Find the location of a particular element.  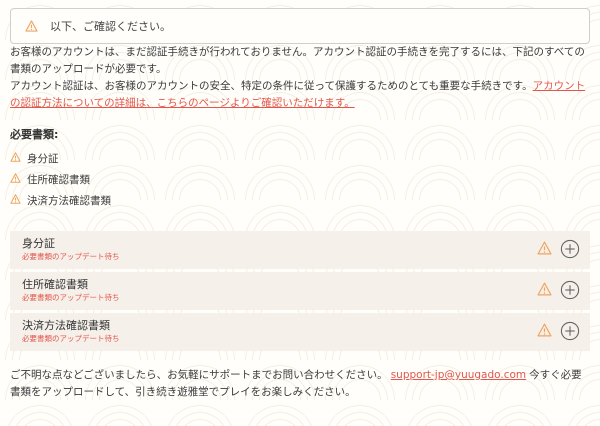

required-item-address: 住所確認書類 is located at coordinates (300, 179).